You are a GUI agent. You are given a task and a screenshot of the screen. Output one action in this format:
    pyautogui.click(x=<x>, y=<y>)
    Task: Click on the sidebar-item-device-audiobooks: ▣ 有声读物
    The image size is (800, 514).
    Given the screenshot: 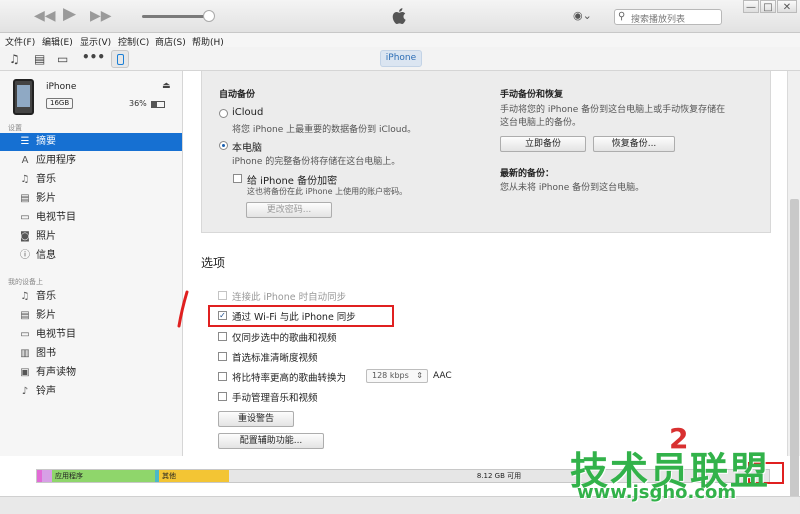 What is the action you would take?
    pyautogui.click(x=91, y=373)
    